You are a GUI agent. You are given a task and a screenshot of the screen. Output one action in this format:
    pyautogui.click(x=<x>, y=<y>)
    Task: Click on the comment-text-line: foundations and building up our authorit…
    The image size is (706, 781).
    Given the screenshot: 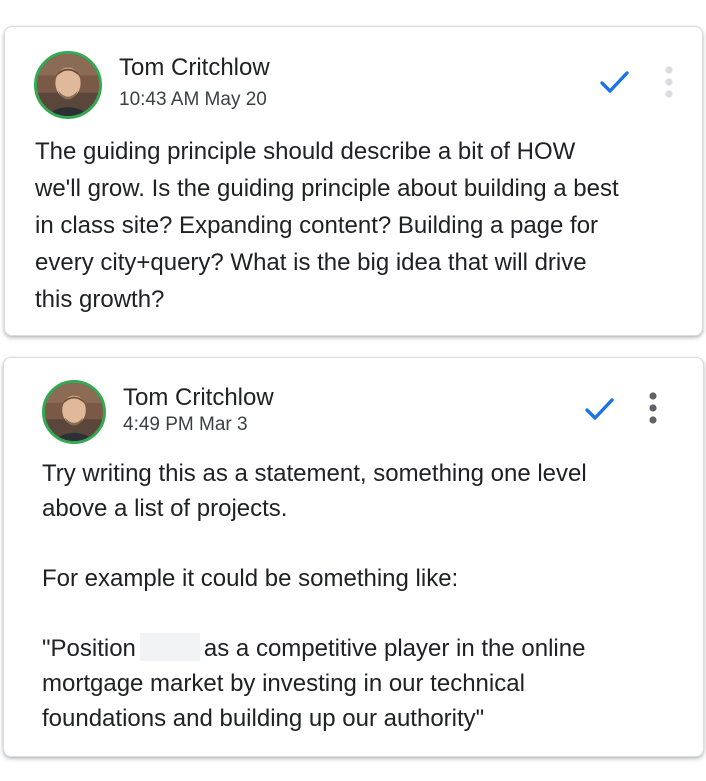 What is the action you would take?
    pyautogui.click(x=263, y=718)
    